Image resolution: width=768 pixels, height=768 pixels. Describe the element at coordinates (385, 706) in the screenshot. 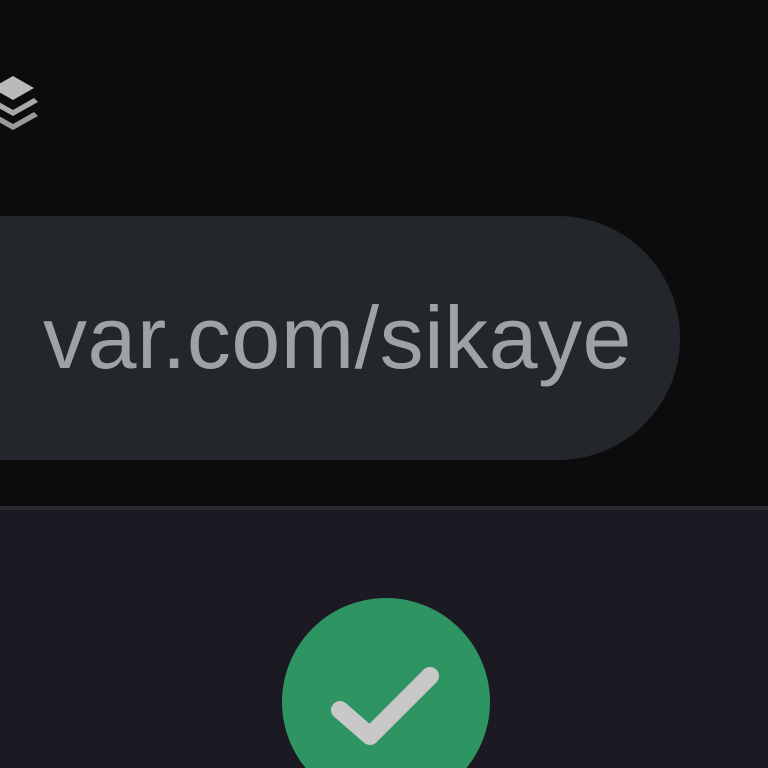

I see `check-icon` at that location.